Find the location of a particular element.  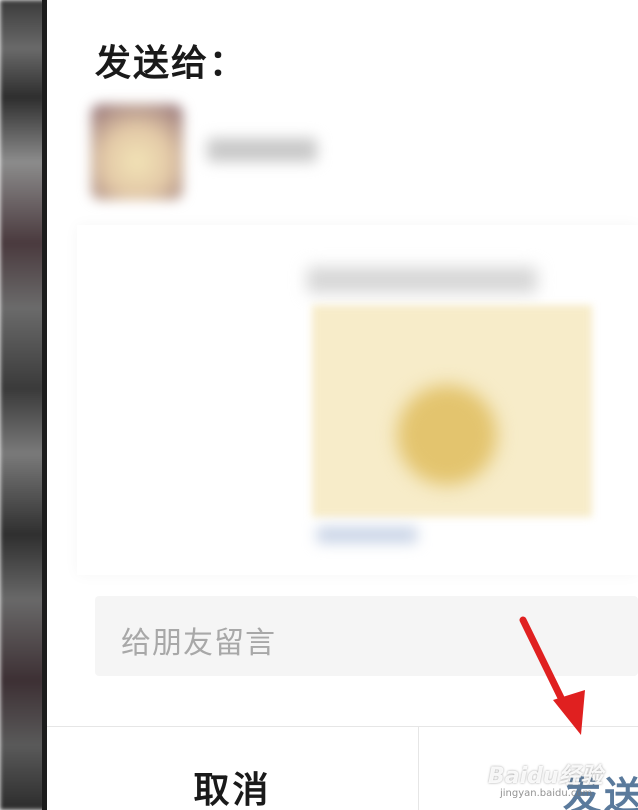

dialog-footer: 取消 发送 is located at coordinates (342, 768).